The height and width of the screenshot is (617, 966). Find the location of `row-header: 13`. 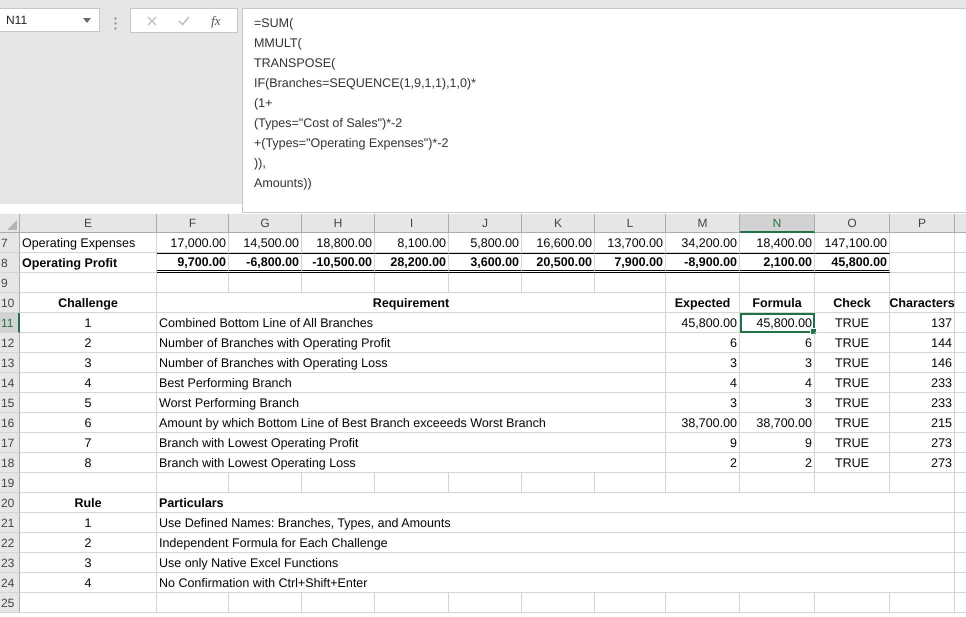

row-header: 13 is located at coordinates (10, 363).